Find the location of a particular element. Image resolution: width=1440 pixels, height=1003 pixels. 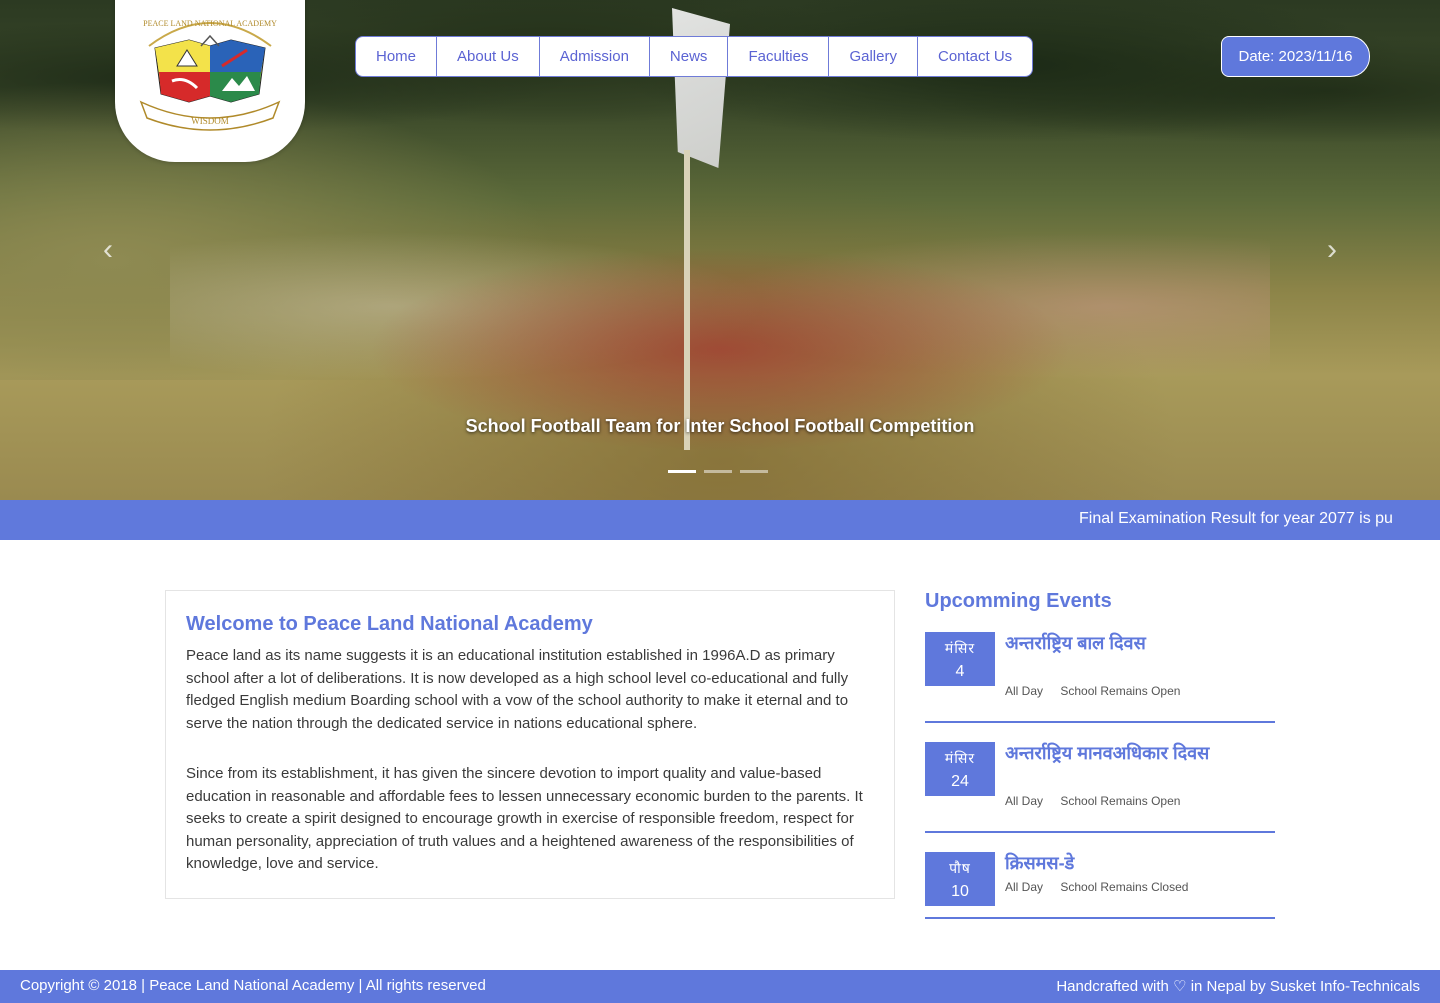

copyright-label: Copyright is located at coordinates (52, 985).